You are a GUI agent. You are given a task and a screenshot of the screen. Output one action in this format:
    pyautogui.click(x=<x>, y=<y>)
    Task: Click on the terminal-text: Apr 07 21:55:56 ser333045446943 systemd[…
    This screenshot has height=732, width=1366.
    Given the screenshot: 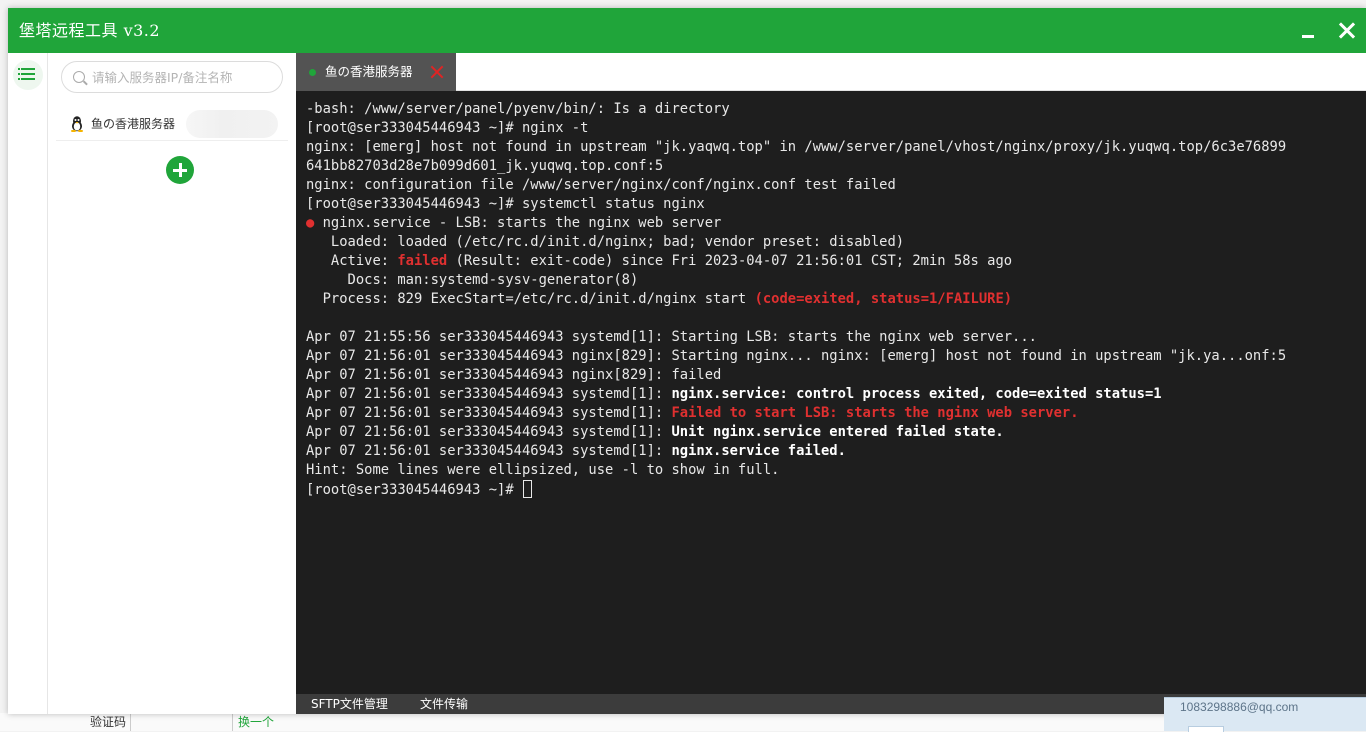 What is the action you would take?
    pyautogui.click(x=671, y=337)
    